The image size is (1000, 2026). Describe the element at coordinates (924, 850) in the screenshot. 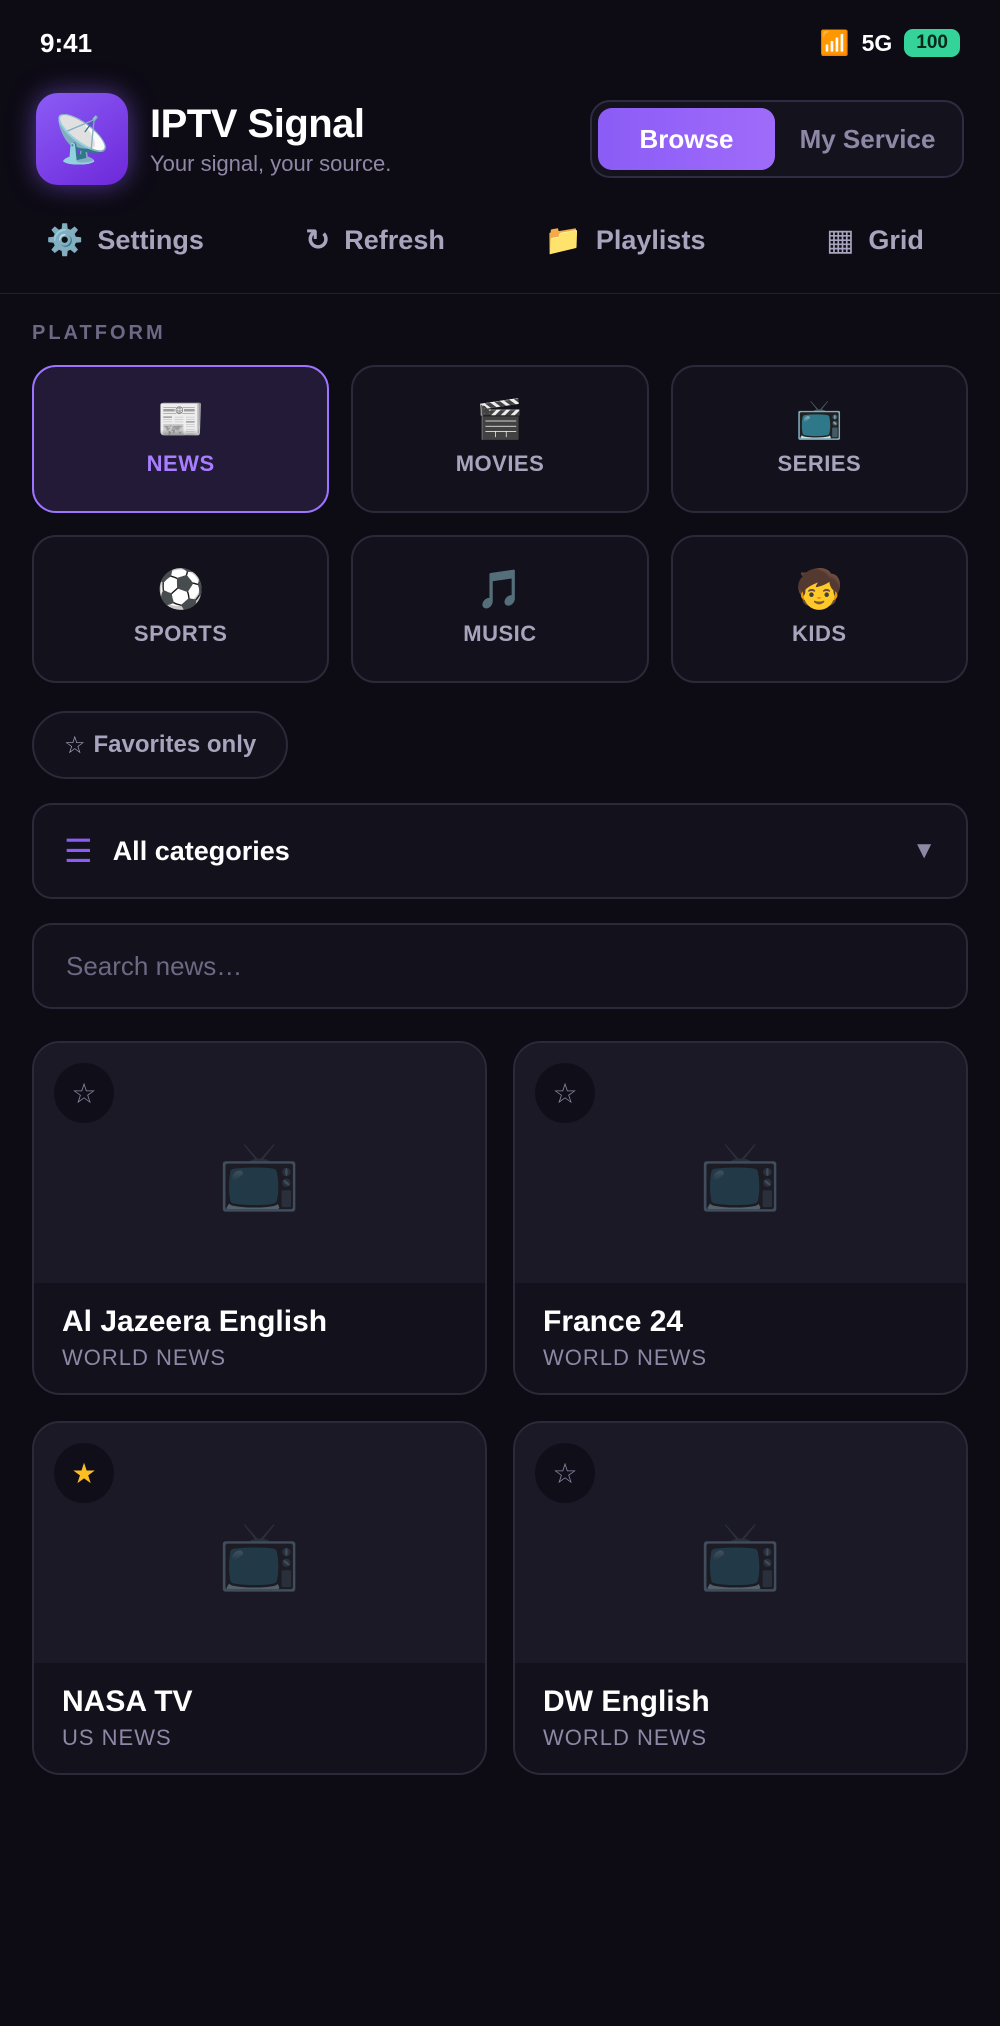

I see `chevron-down-icon: ▼` at that location.